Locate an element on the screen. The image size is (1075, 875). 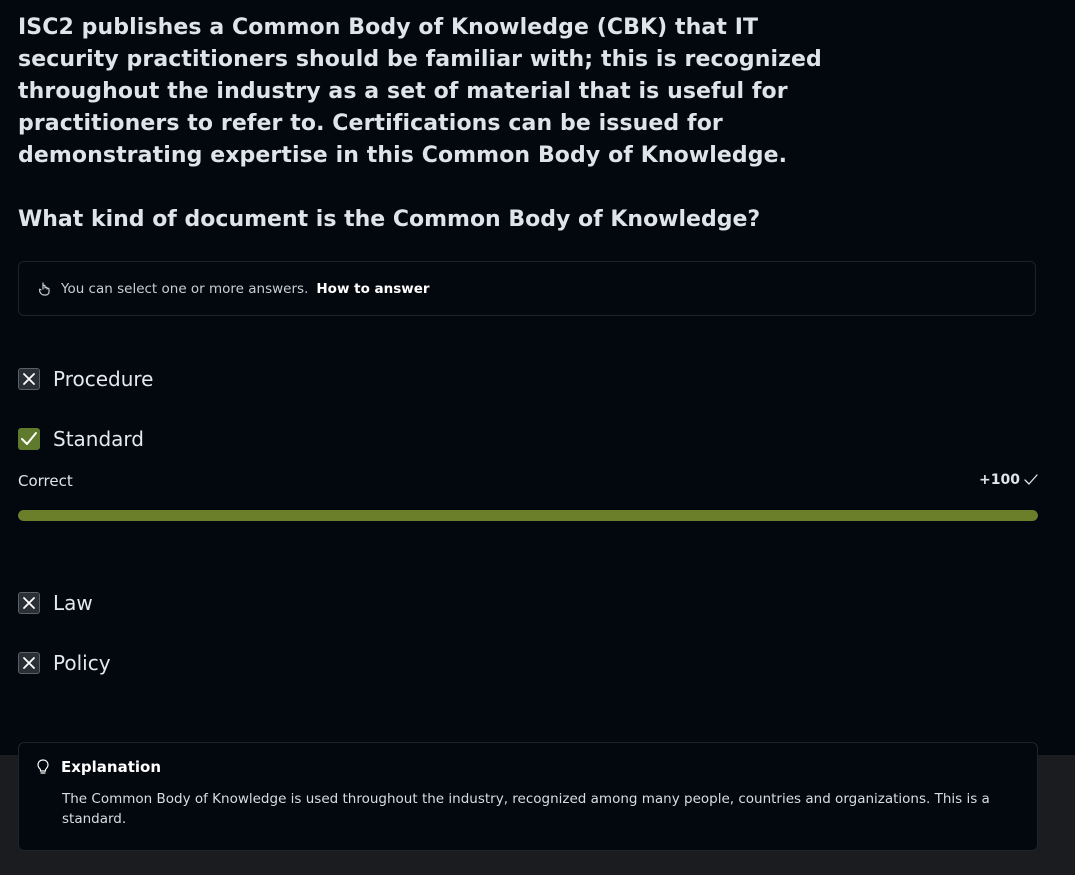
option-label: Standard is located at coordinates (98, 439).